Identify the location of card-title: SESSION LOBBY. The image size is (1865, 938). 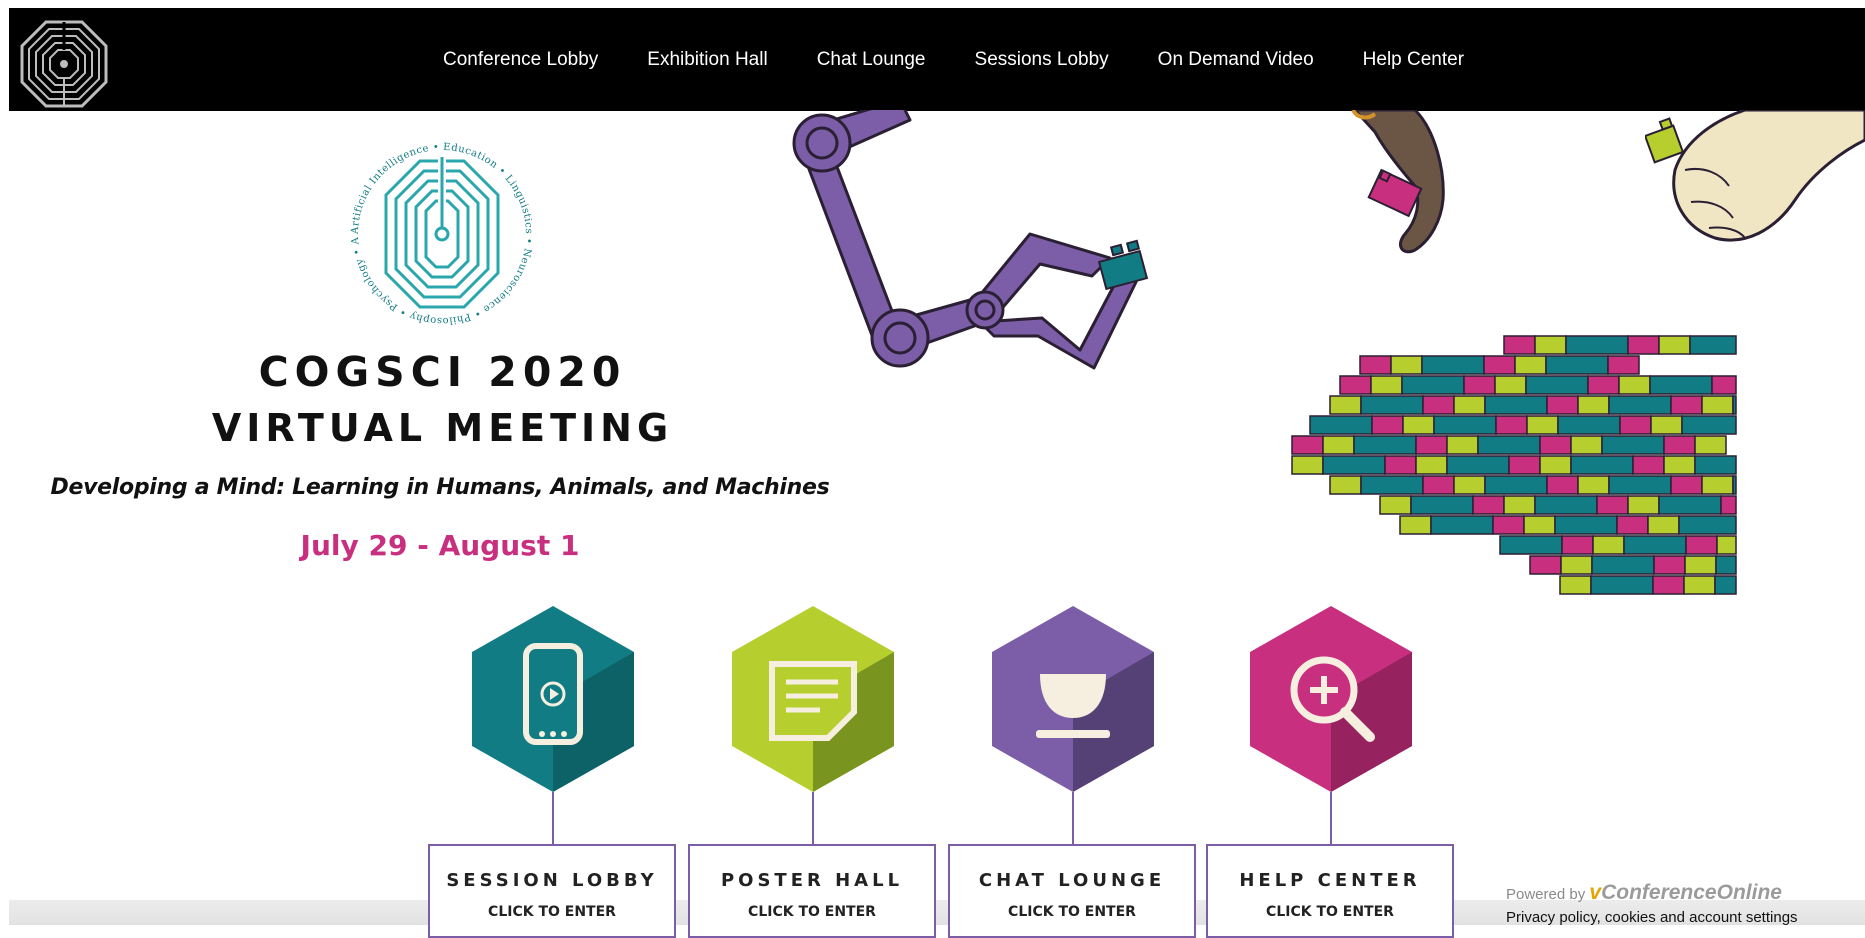
(552, 880).